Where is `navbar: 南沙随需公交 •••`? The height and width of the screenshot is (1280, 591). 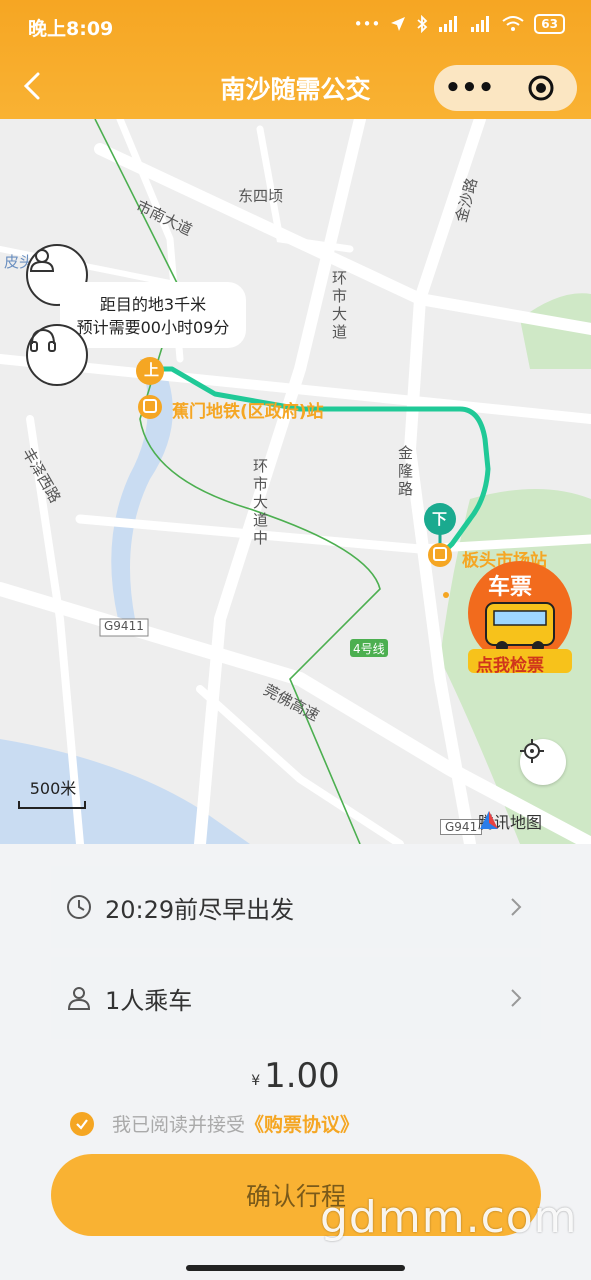 navbar: 南沙随需公交 ••• is located at coordinates (295, 86).